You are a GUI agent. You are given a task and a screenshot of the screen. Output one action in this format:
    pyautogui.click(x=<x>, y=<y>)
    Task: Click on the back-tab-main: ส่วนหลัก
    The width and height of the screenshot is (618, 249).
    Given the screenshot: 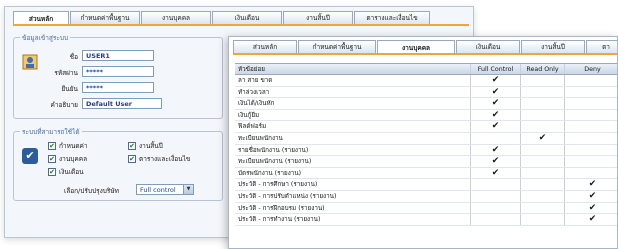 What is the action you would take?
    pyautogui.click(x=41, y=18)
    